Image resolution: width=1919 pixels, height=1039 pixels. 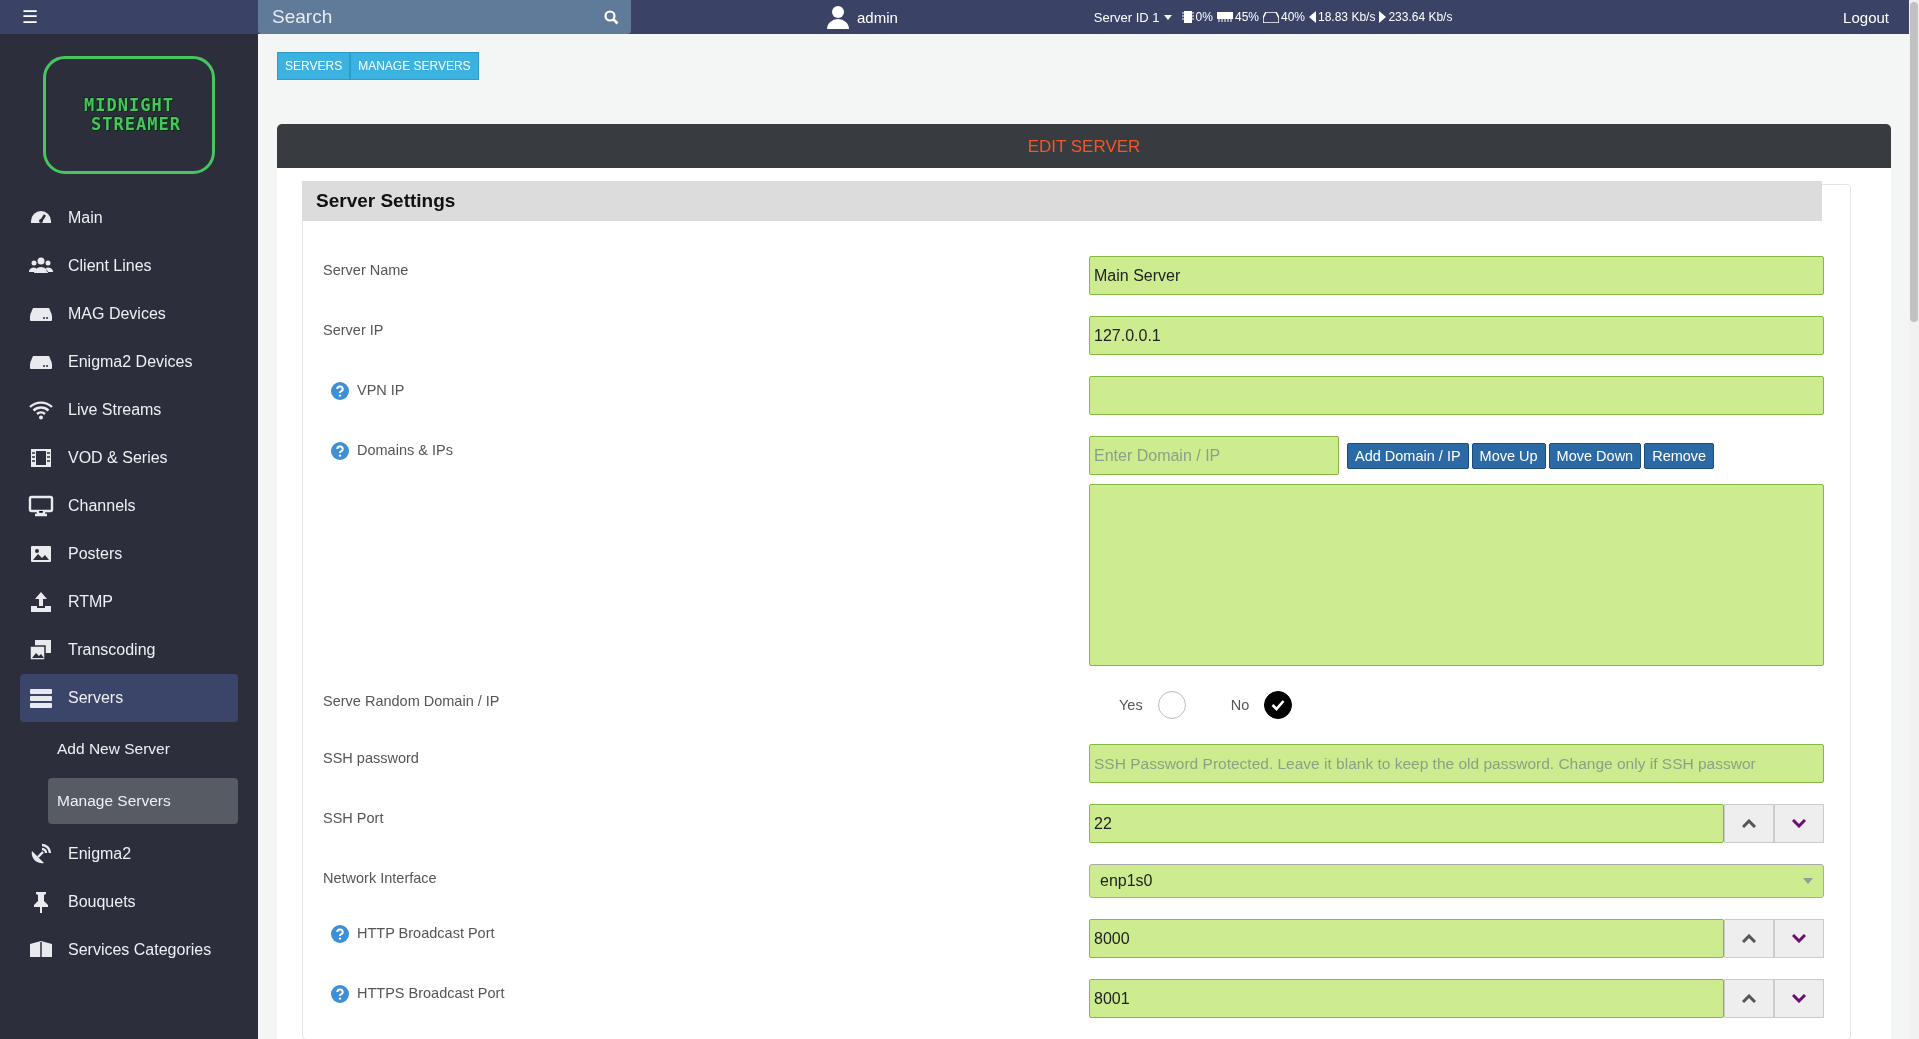 I want to click on radio-label: Yes, so click(x=1131, y=705).